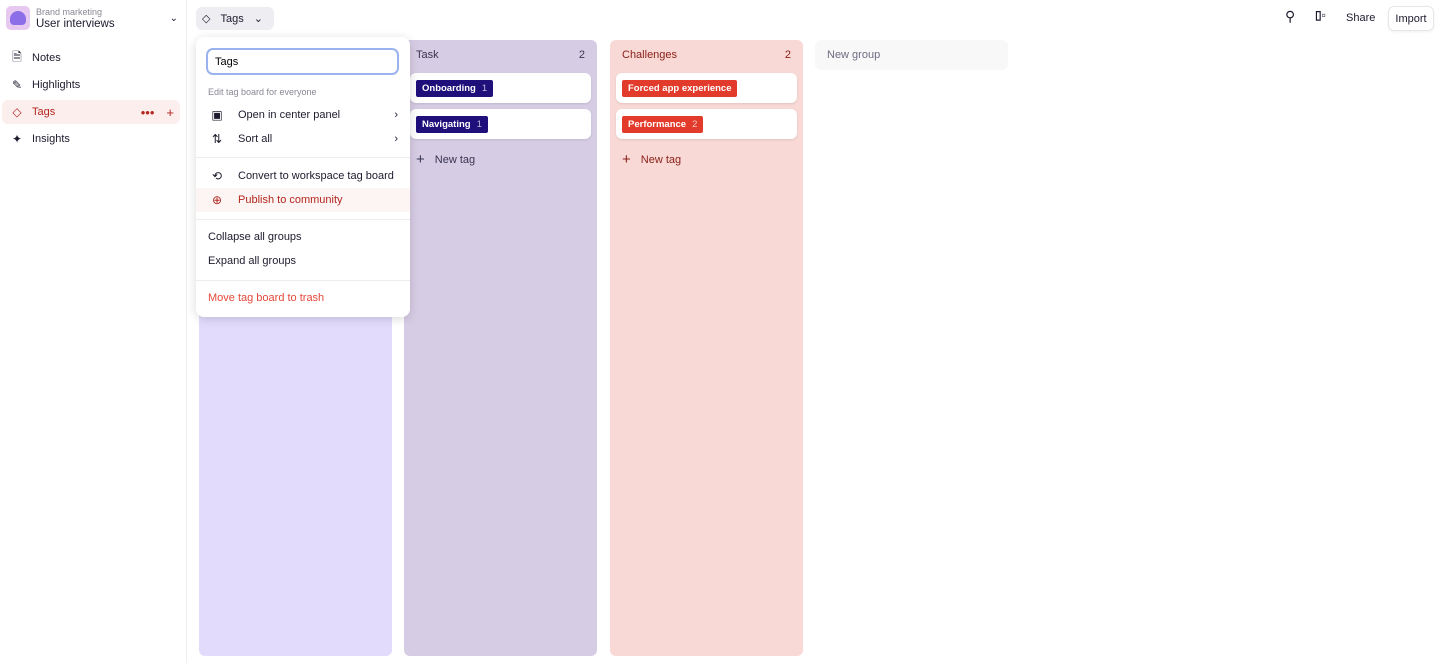  I want to click on new-group-button: New group, so click(911, 55).